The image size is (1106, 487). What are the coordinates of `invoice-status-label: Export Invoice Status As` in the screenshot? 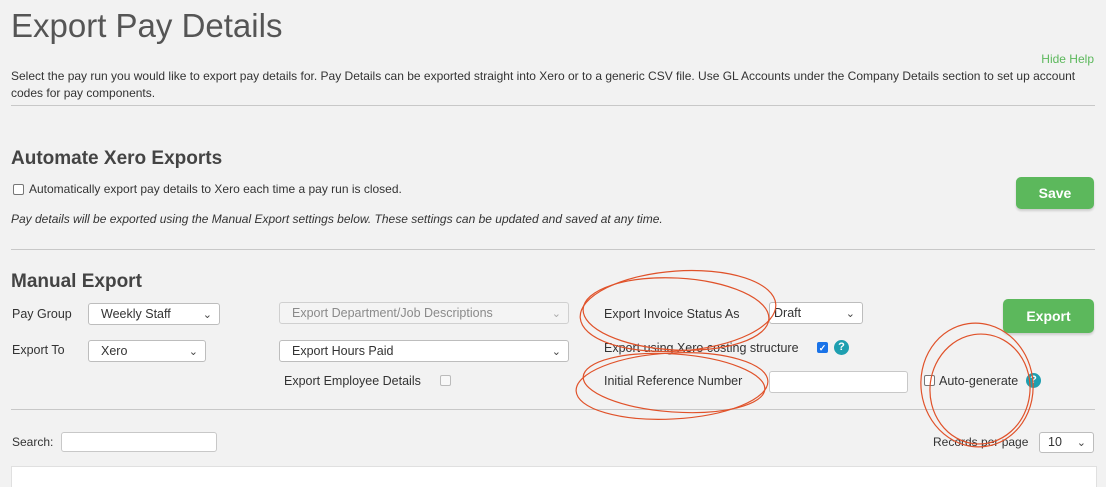 It's located at (672, 314).